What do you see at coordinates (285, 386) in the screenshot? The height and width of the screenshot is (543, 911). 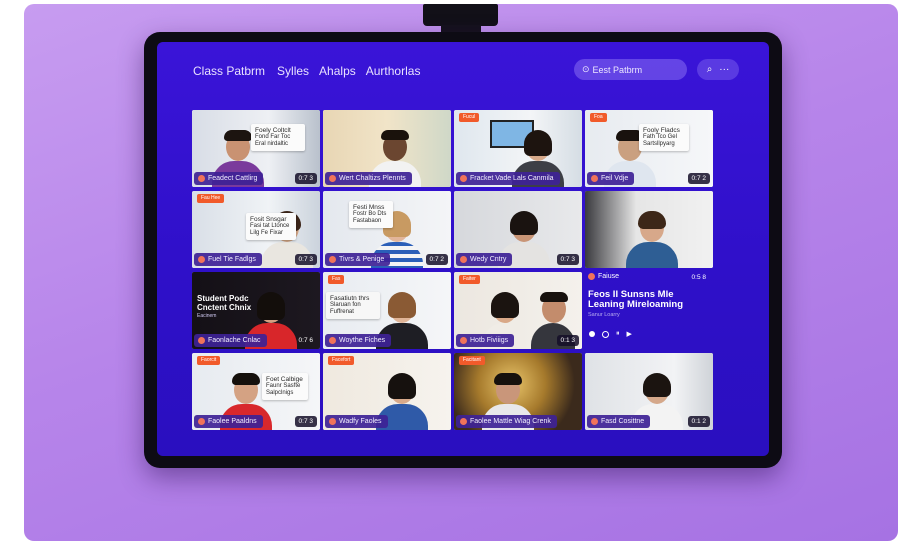 I see `caption-card: Foet Calbige Faunr Sasfte Salpclnigs` at bounding box center [285, 386].